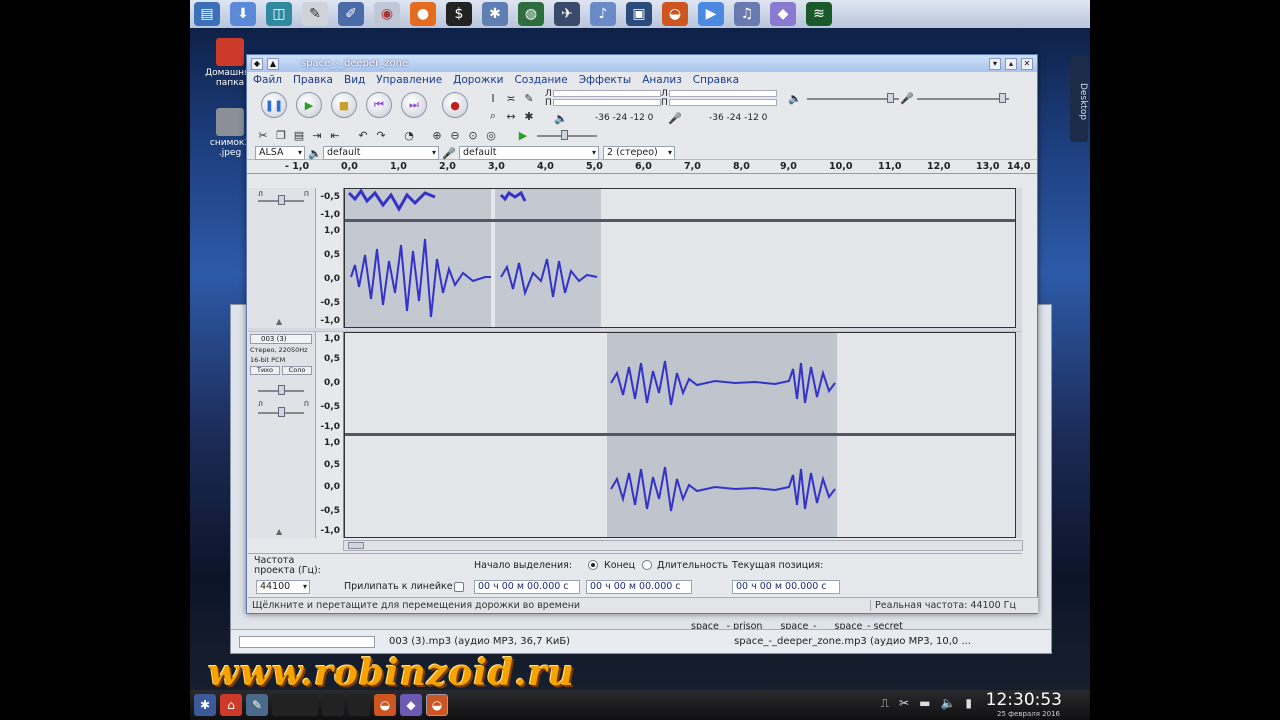  I want to click on menu-edit: Правка, so click(313, 80).